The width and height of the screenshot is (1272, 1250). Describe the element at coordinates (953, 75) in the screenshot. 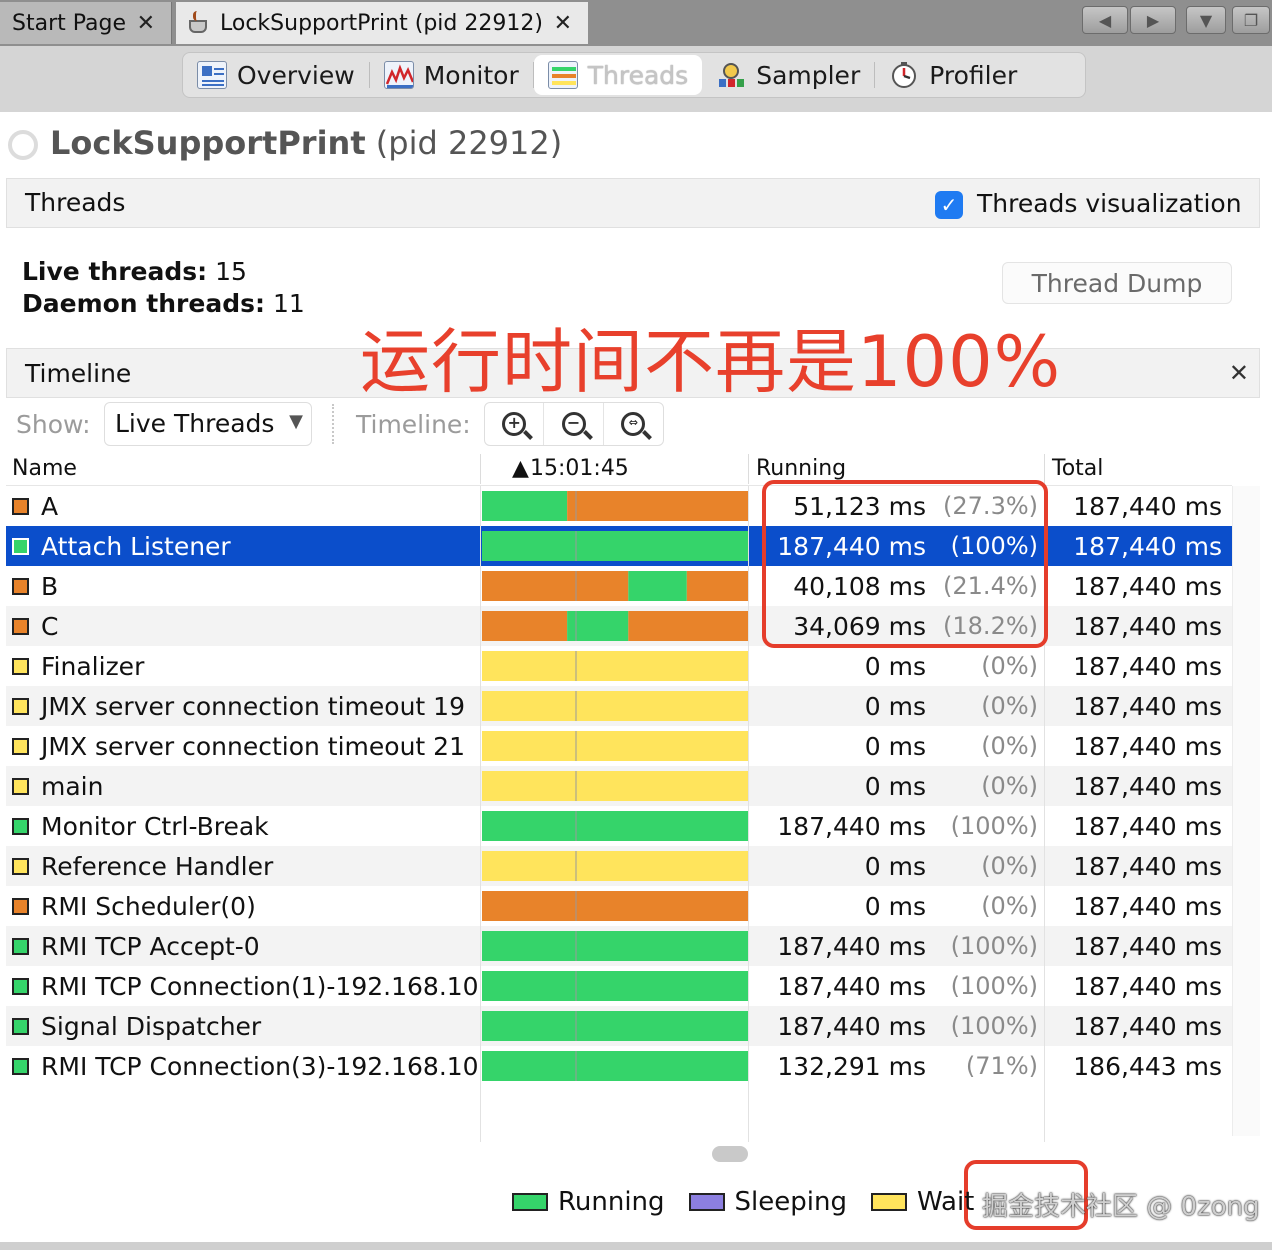

I see `view-tab-profiler: Profiler` at that location.